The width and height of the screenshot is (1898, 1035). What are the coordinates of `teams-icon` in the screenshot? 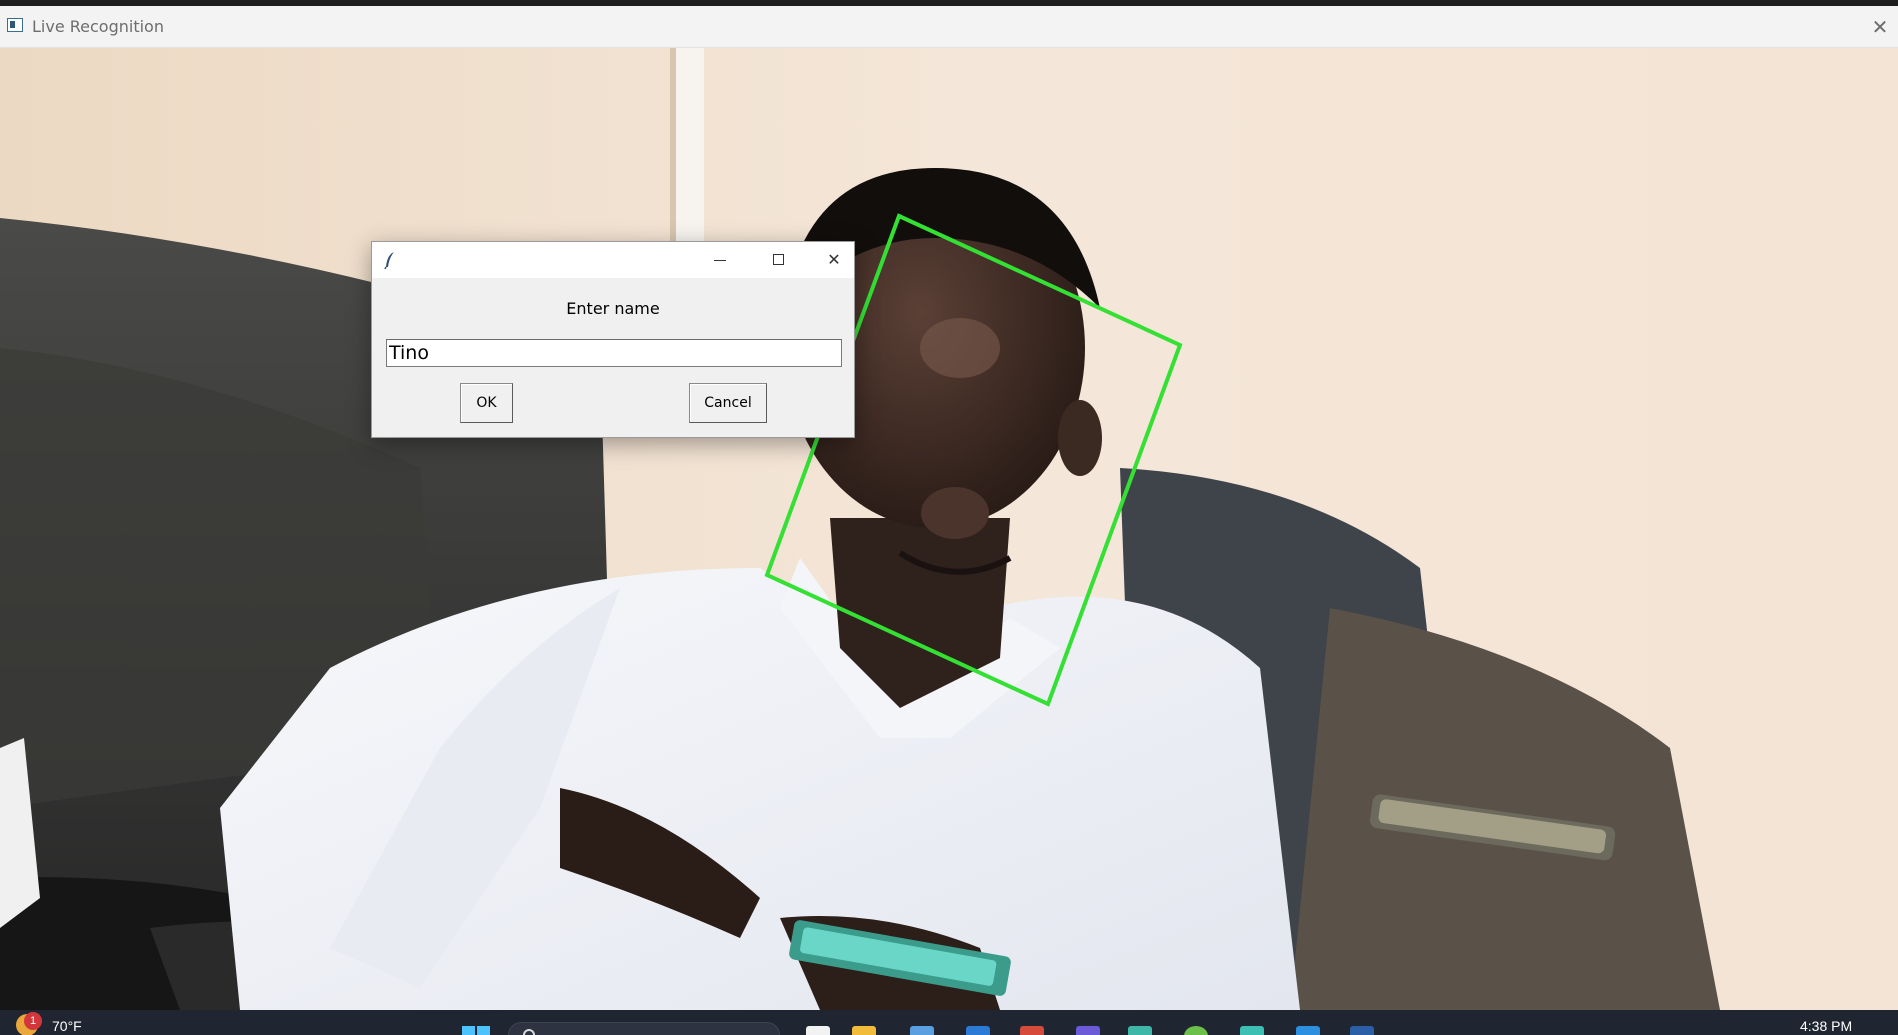 It's located at (1088, 1030).